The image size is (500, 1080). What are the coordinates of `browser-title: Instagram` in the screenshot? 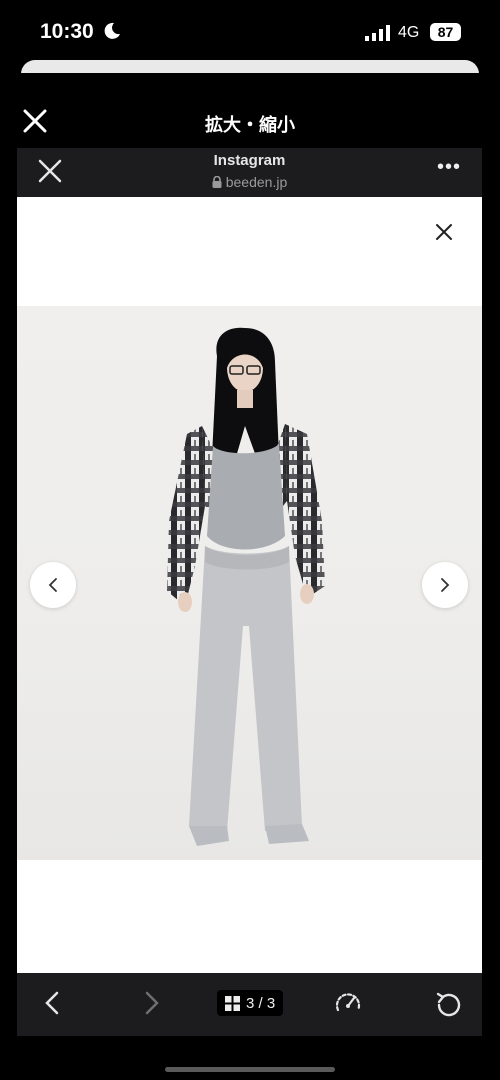 It's located at (249, 160).